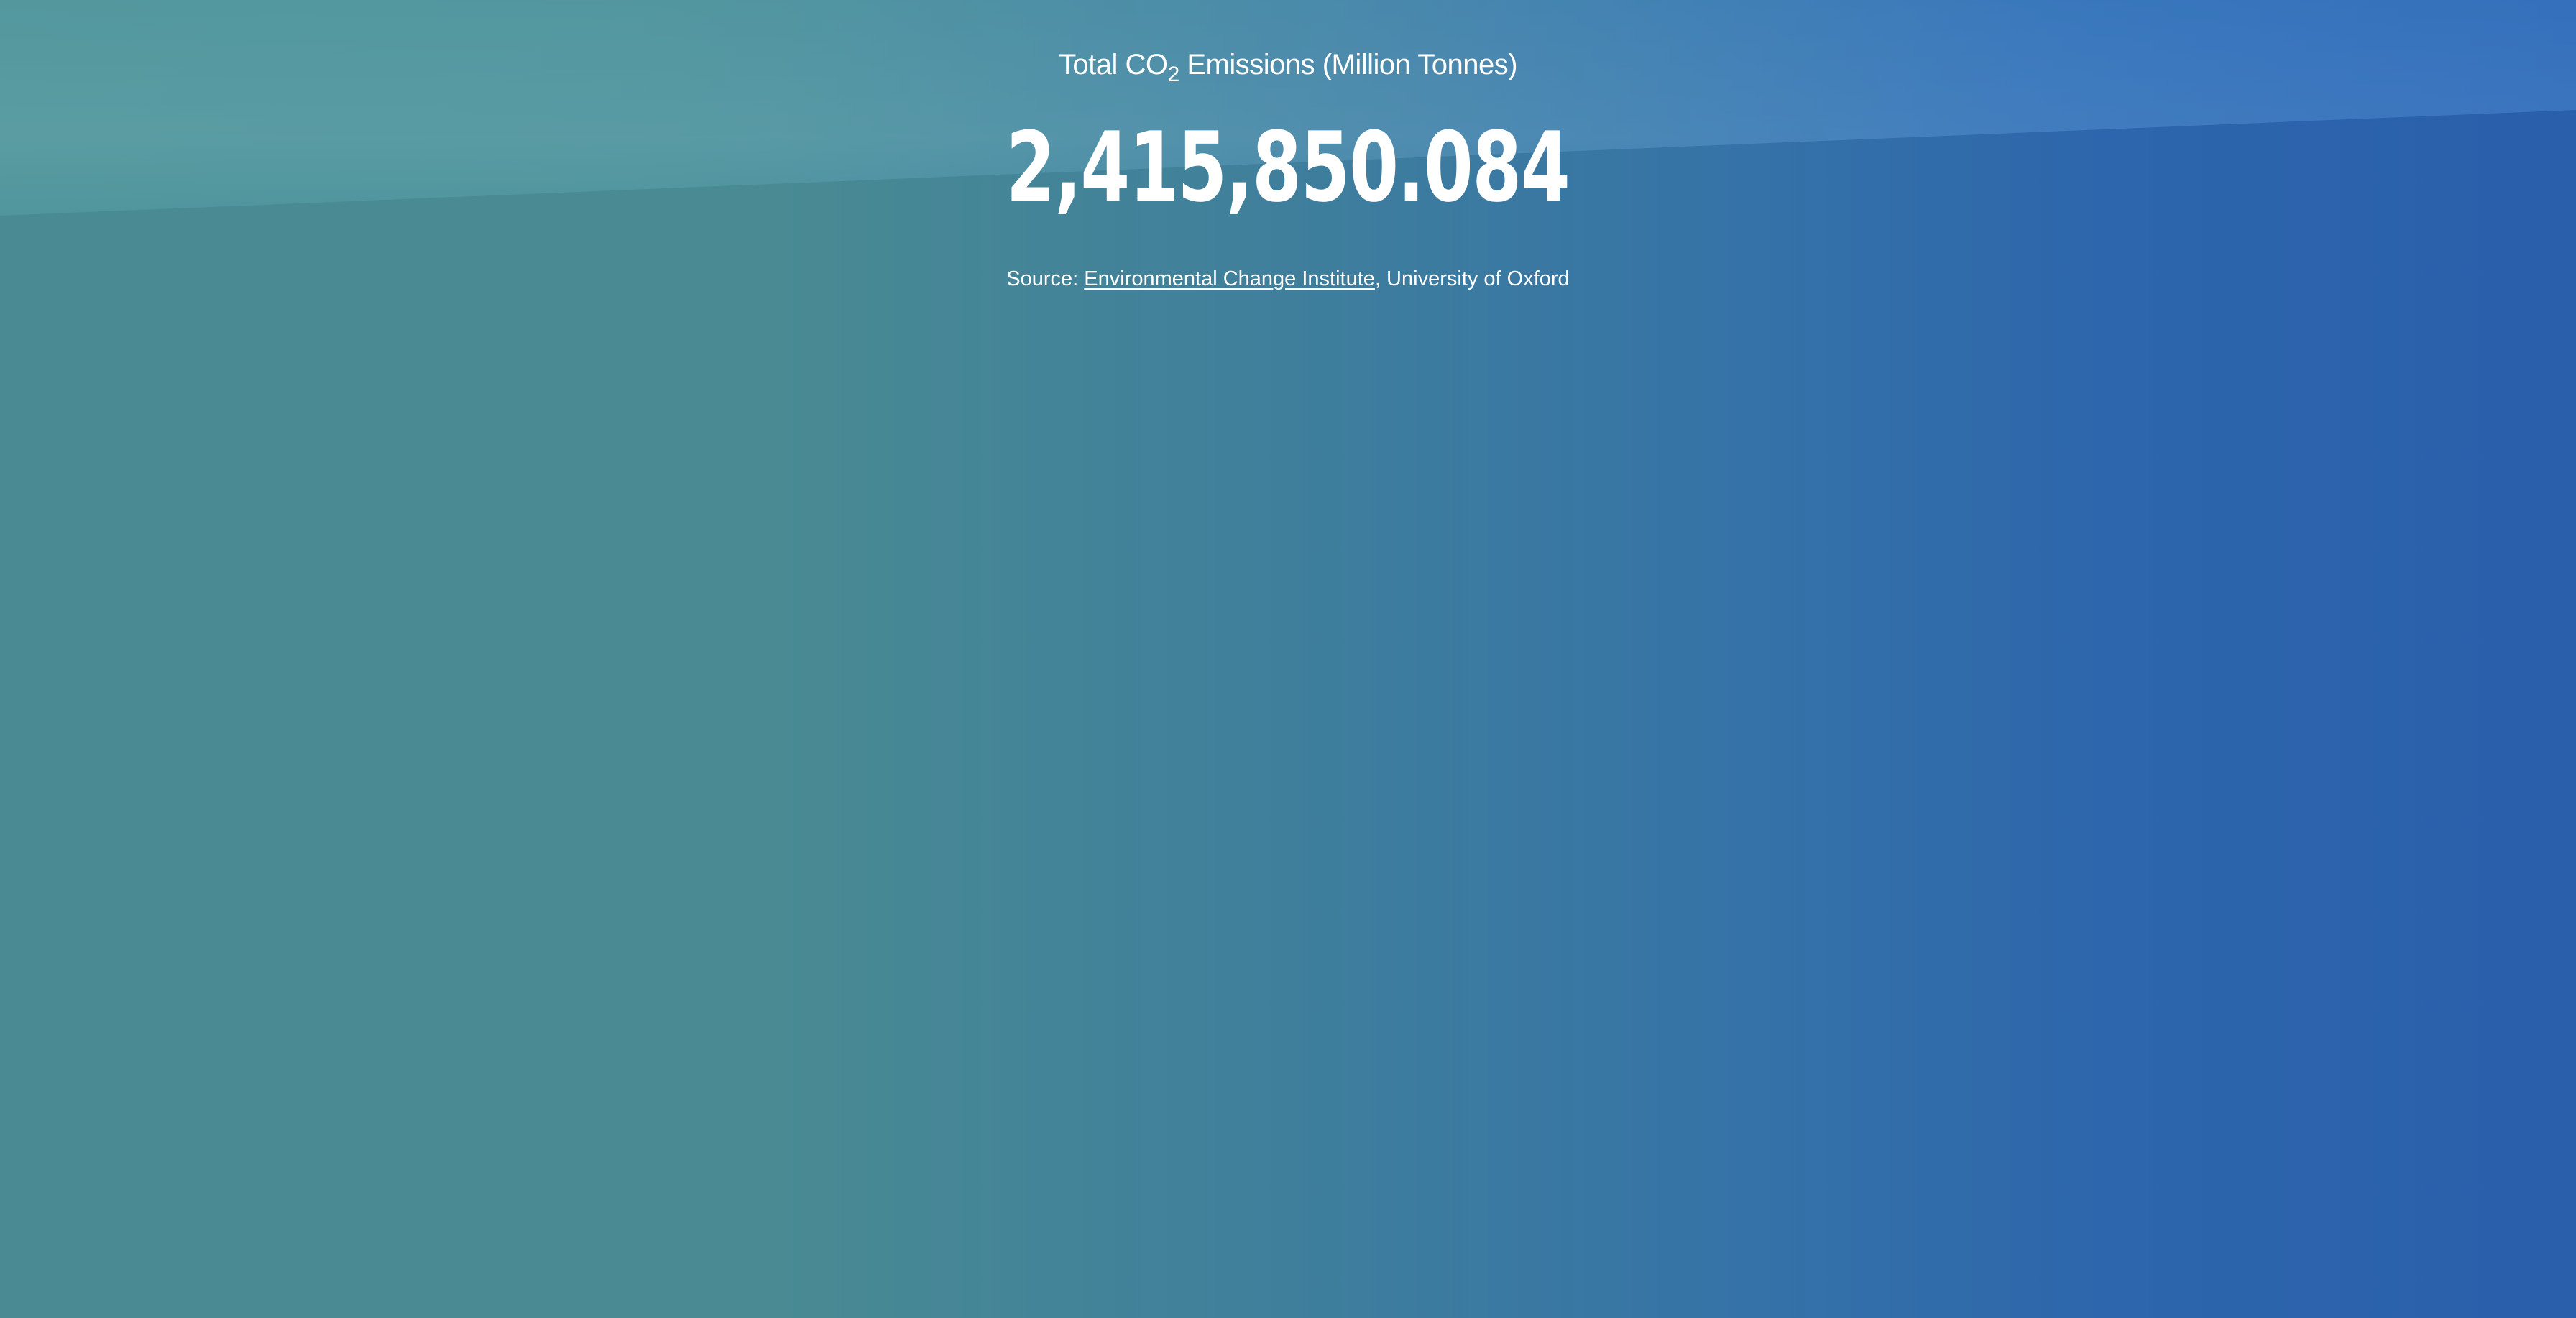  I want to click on page-title: Total CO2 Emissions (Million Tonnes), so click(1288, 67).